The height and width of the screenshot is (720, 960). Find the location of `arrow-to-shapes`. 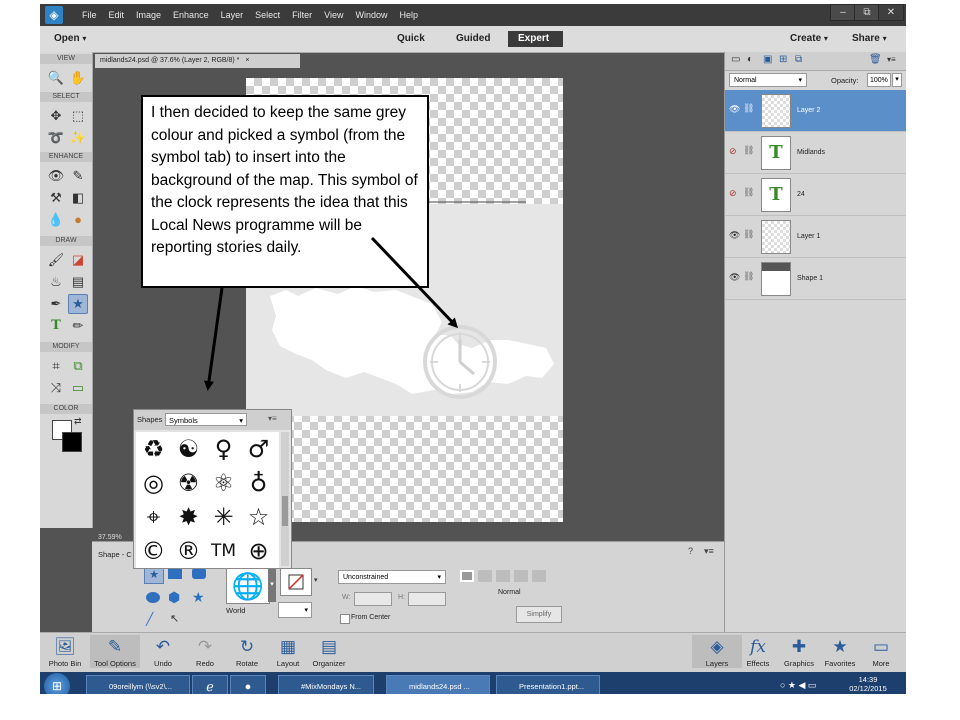

arrow-to-shapes is located at coordinates (214, 339).